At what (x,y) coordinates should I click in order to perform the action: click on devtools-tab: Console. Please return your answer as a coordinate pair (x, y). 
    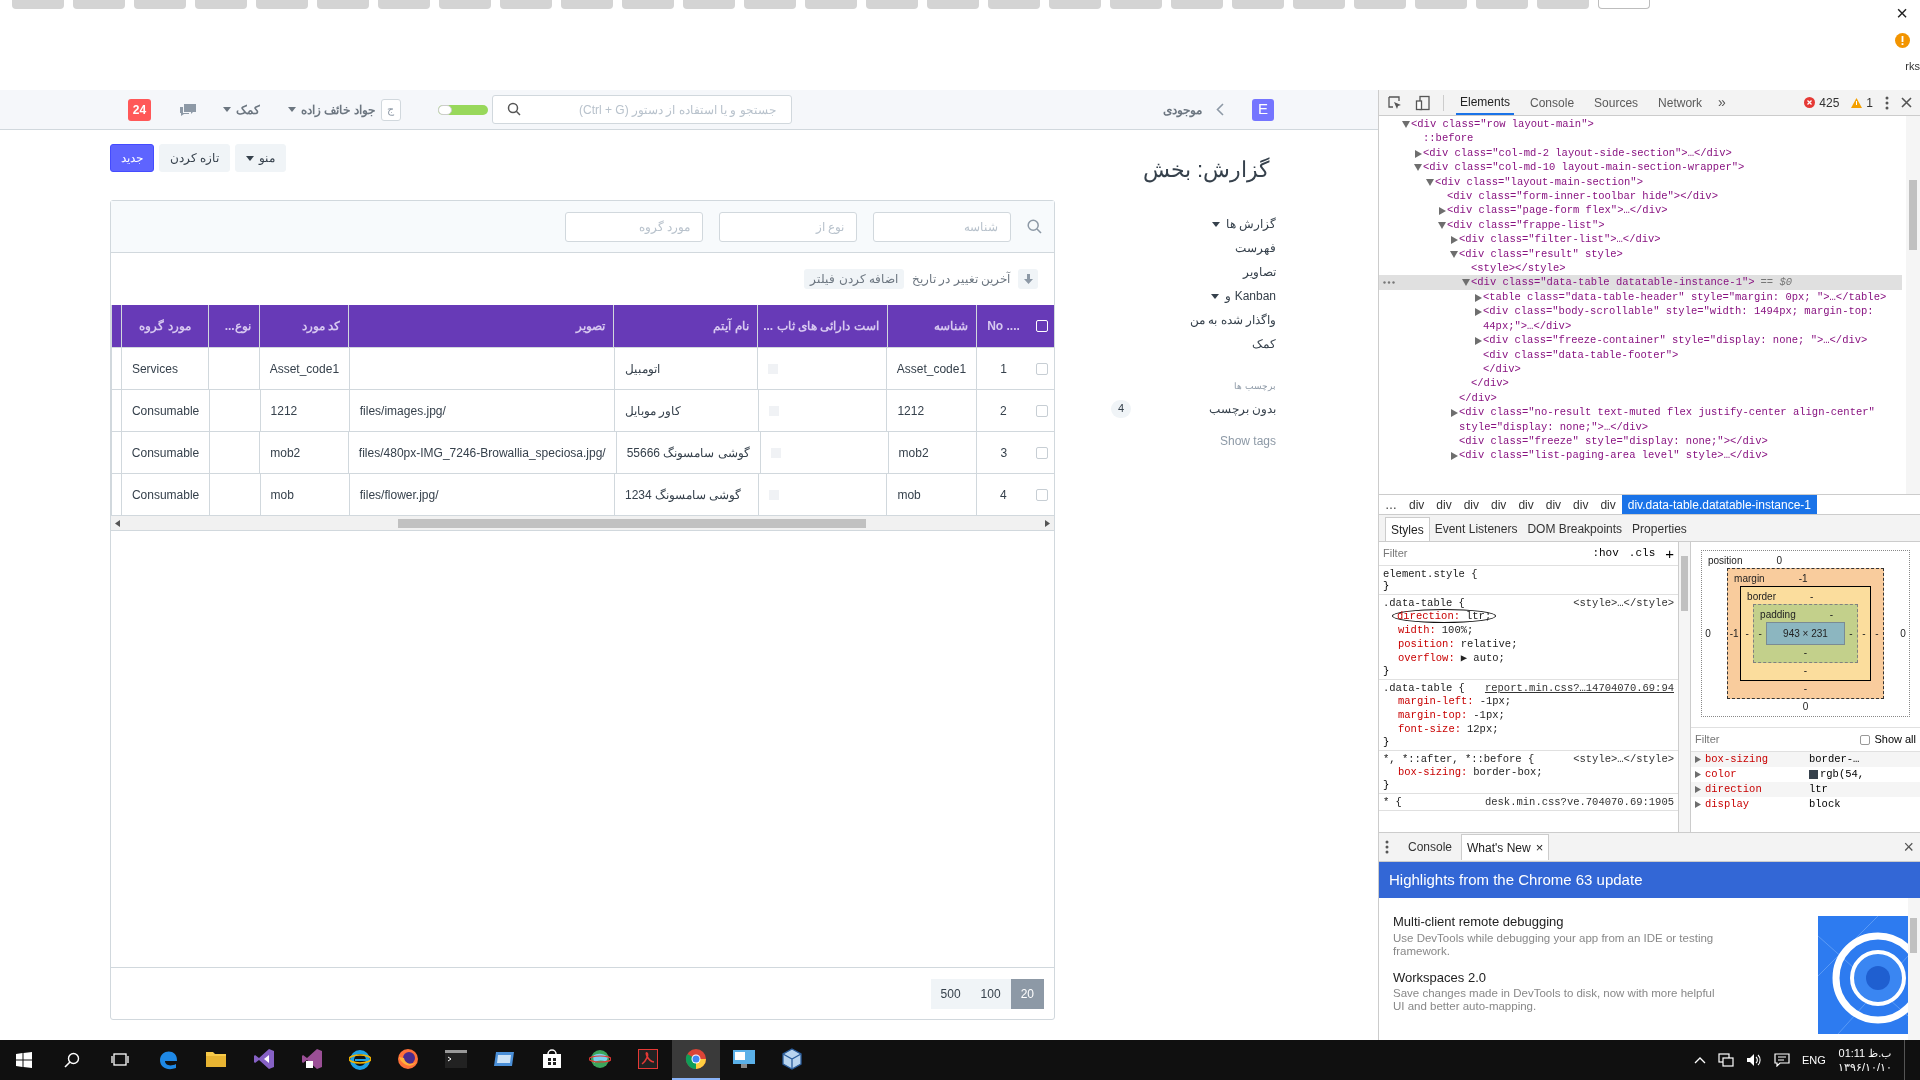
    Looking at the image, I should click on (1552, 102).